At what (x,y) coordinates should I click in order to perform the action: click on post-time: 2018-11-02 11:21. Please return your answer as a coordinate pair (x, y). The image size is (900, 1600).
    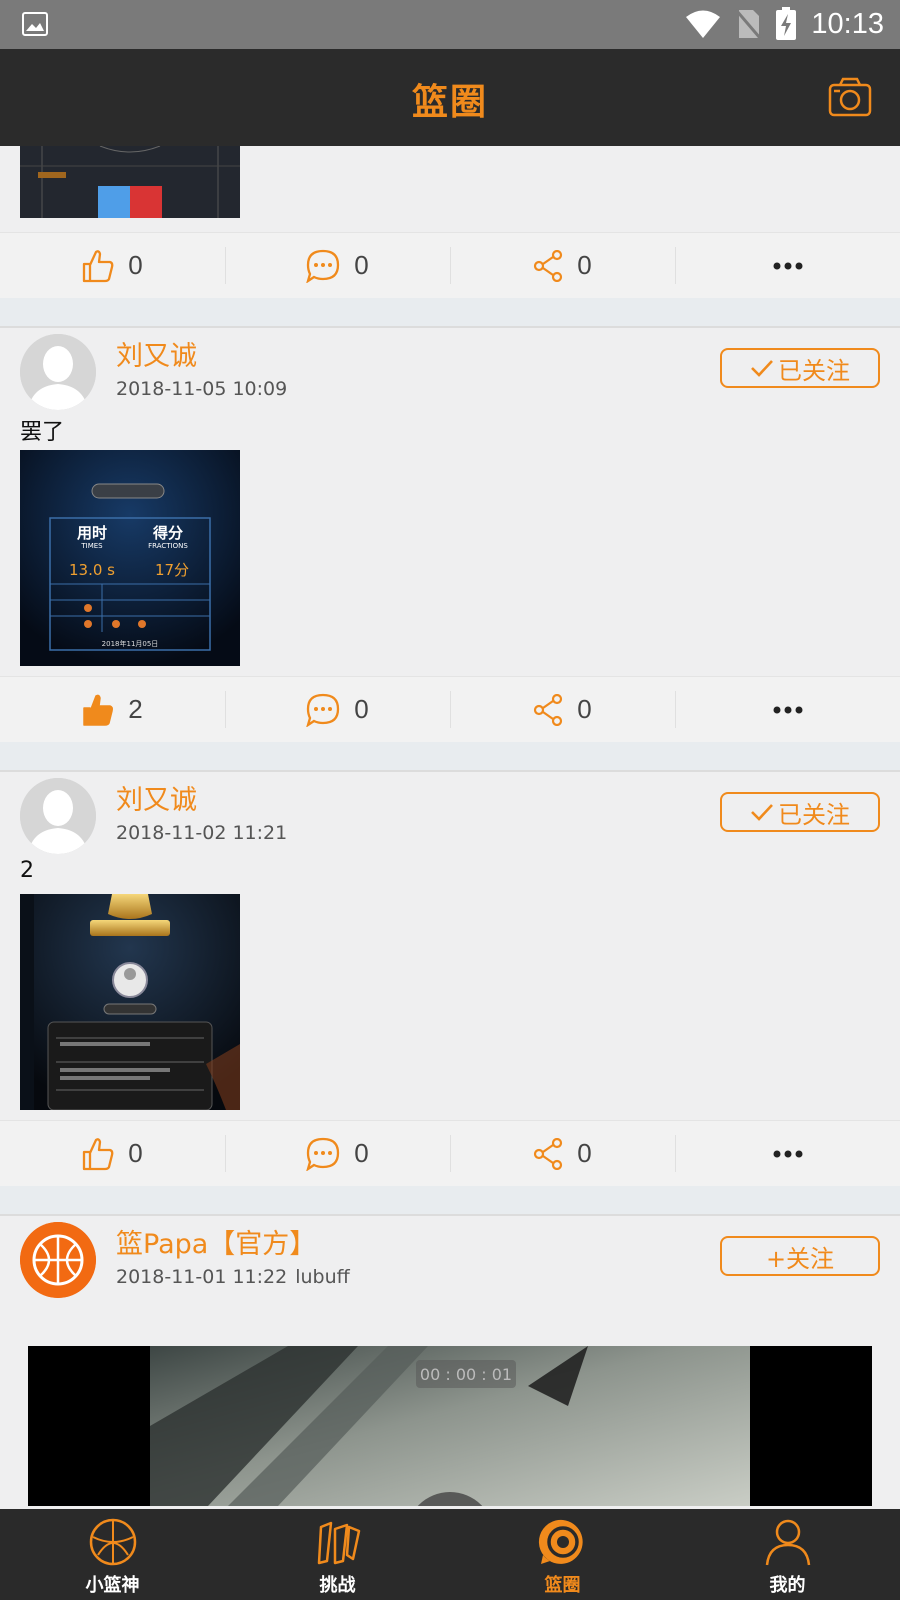
    Looking at the image, I should click on (201, 833).